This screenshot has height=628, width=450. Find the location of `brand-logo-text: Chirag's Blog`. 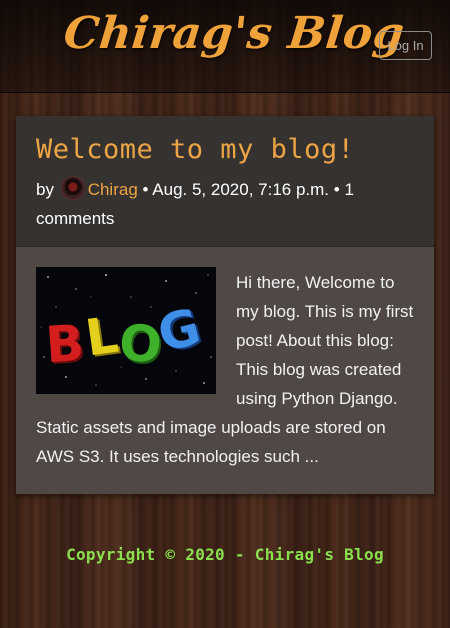

brand-logo-text: Chirag's Blog is located at coordinates (234, 33).